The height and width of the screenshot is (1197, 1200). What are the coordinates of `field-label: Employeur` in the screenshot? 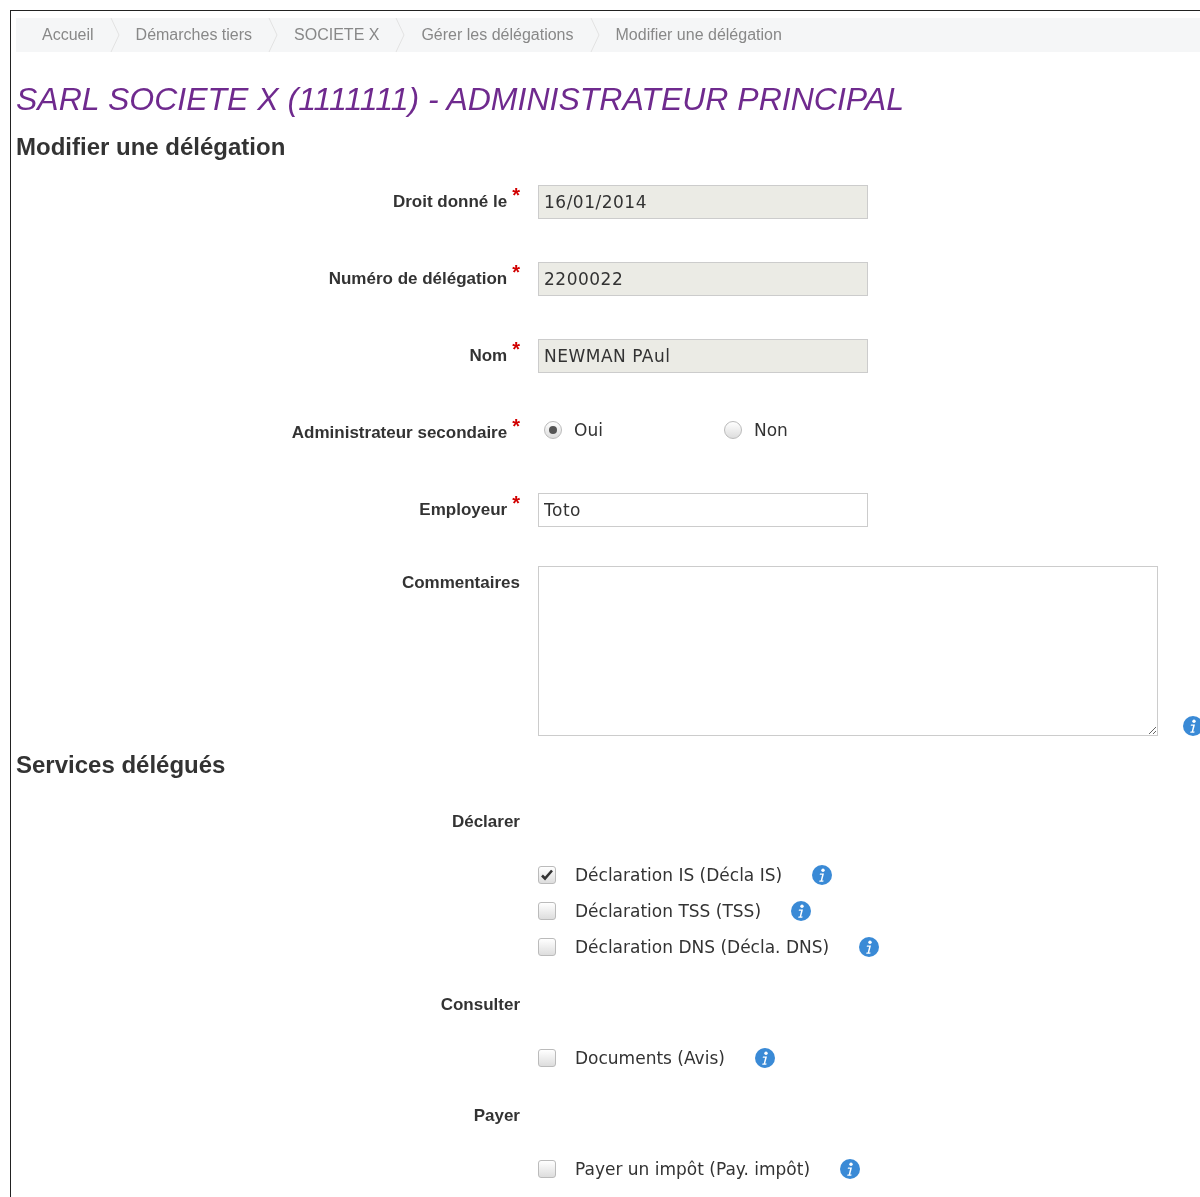 It's located at (463, 510).